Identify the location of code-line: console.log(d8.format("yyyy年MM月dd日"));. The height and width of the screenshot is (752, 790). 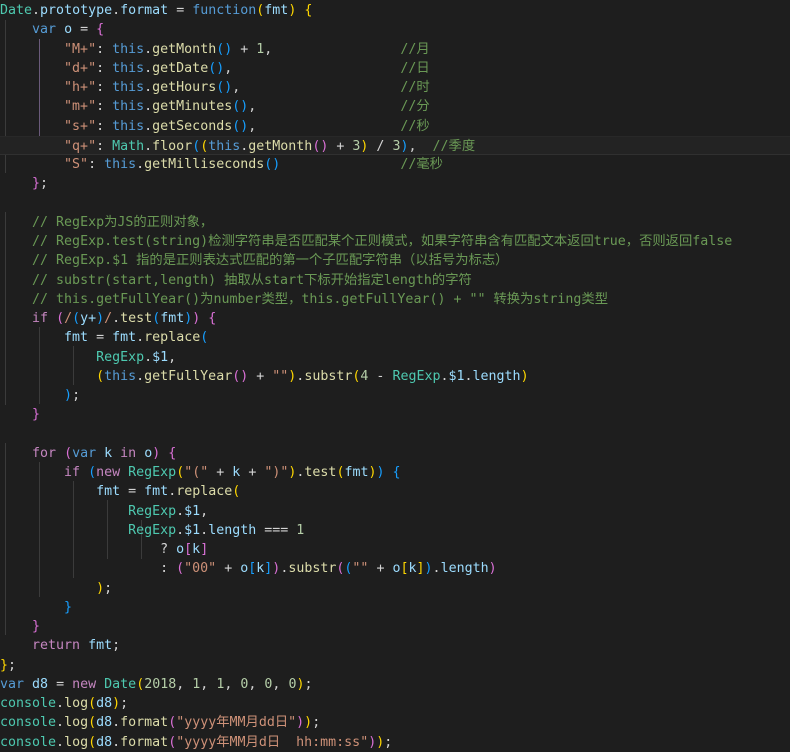
(395, 722).